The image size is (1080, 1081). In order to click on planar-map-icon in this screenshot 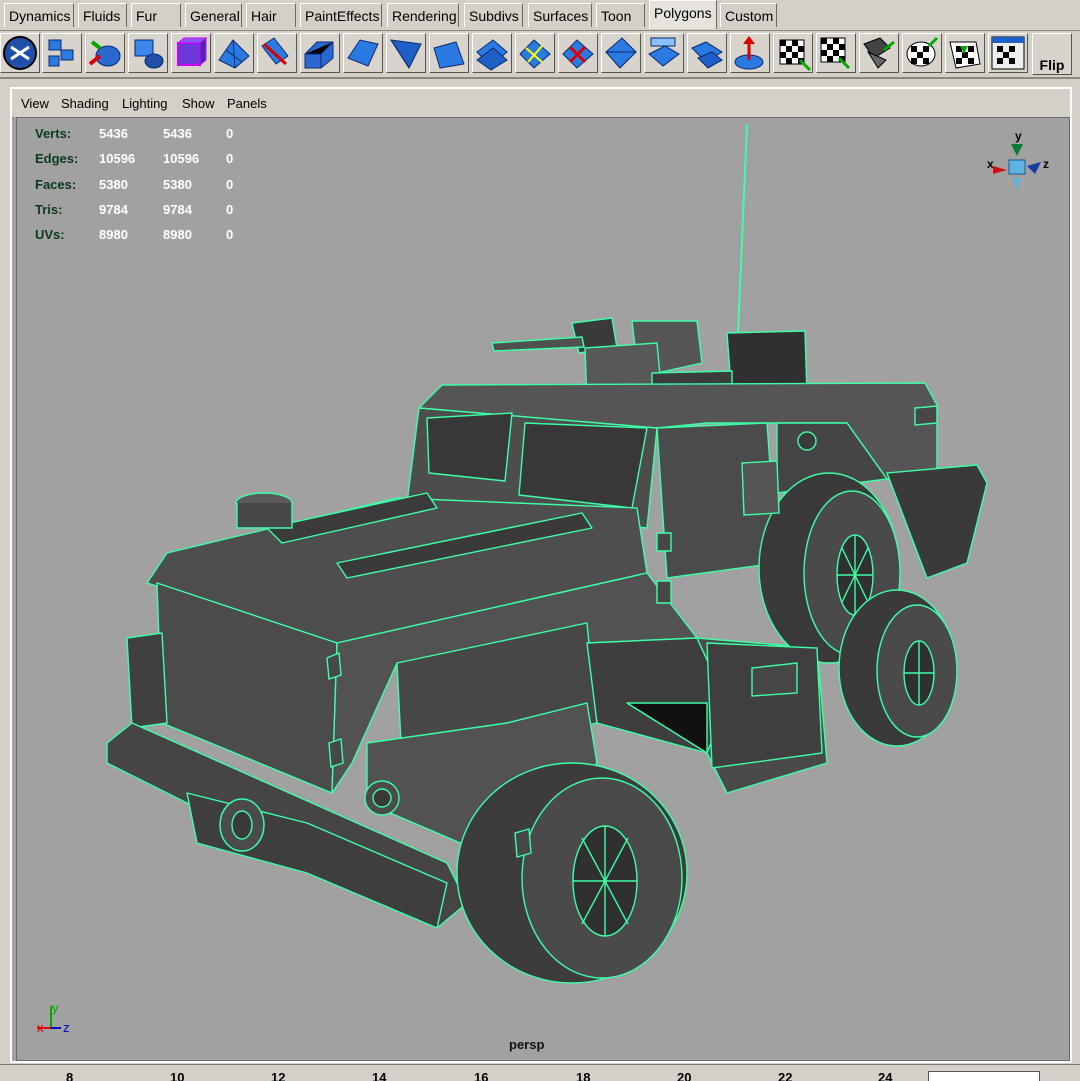, I will do `click(836, 53)`.